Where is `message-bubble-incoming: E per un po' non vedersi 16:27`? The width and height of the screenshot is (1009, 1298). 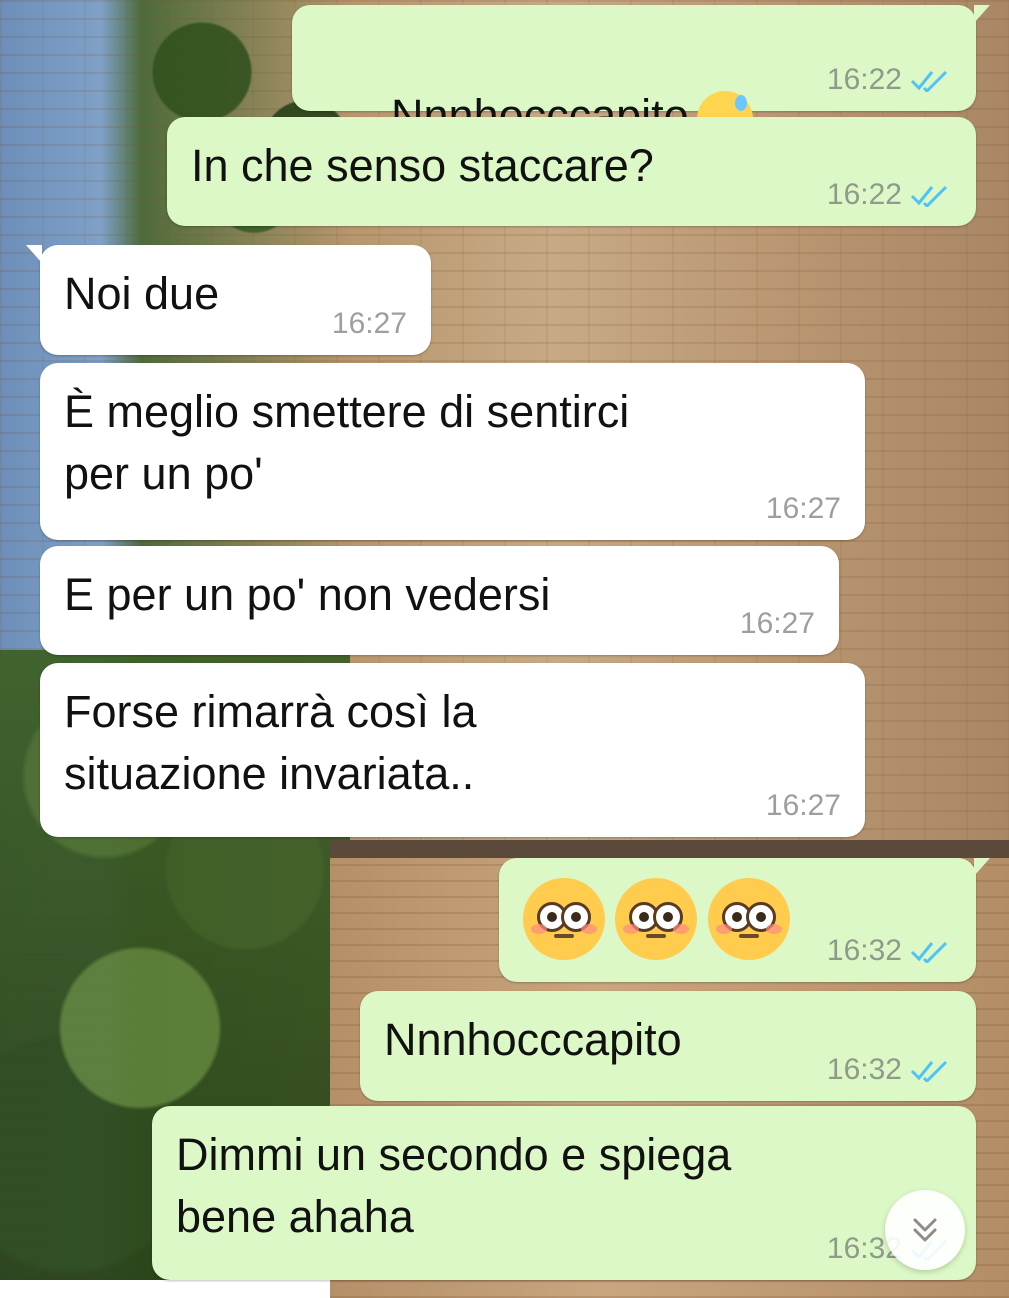 message-bubble-incoming: E per un po' non vedersi 16:27 is located at coordinates (439, 600).